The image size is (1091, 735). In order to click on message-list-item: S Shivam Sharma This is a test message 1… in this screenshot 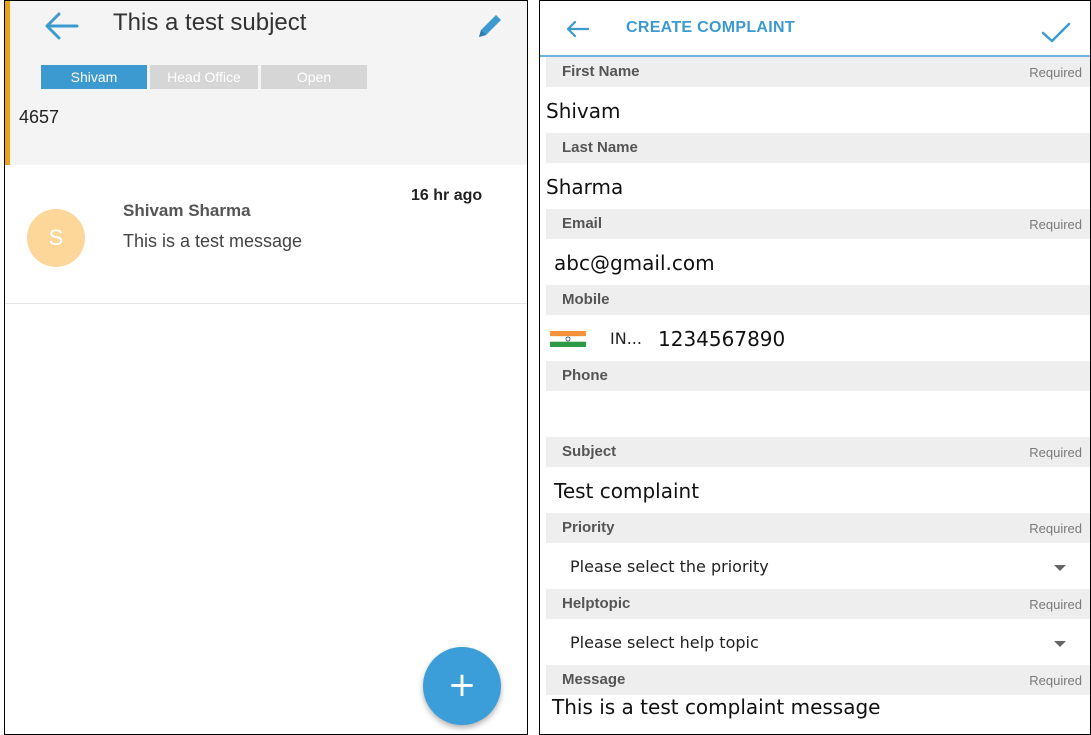, I will do `click(266, 234)`.